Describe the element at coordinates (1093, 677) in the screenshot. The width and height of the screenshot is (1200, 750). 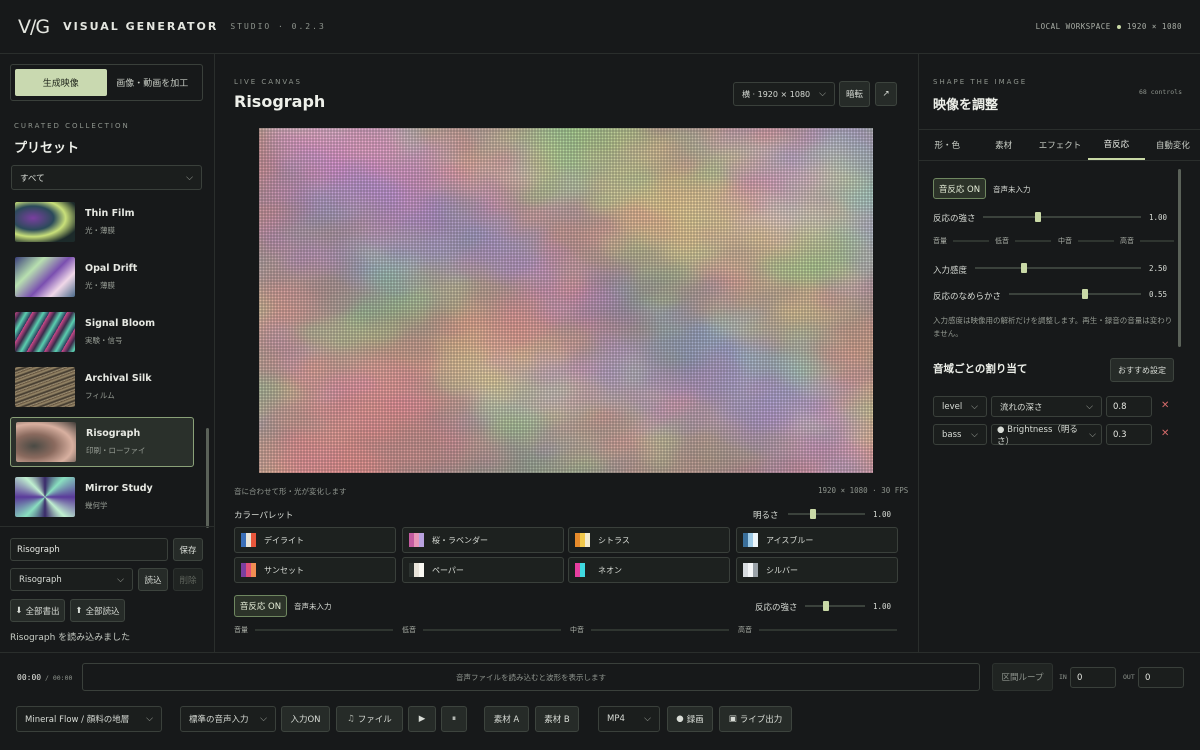
I see `loop-in-input: 0` at that location.